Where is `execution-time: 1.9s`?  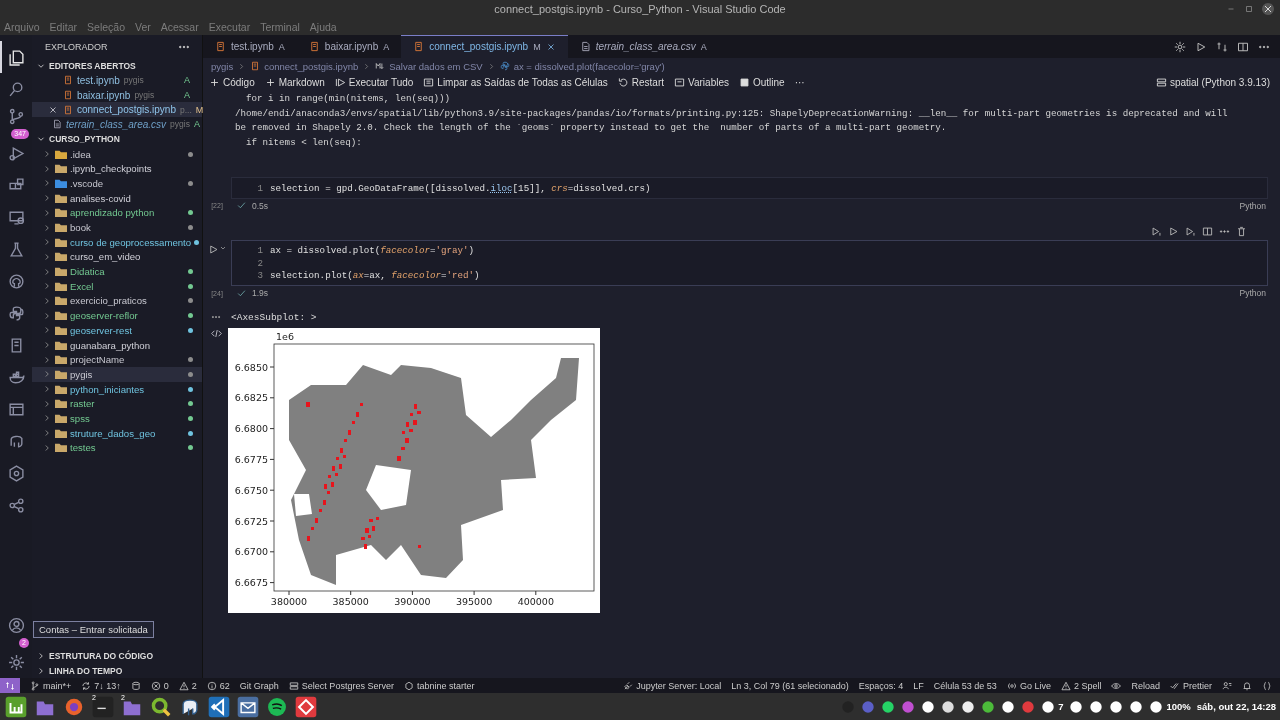
execution-time: 1.9s is located at coordinates (260, 293).